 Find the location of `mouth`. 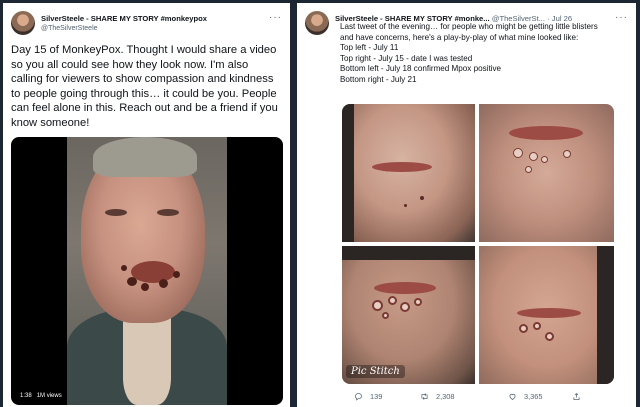

mouth is located at coordinates (153, 272).